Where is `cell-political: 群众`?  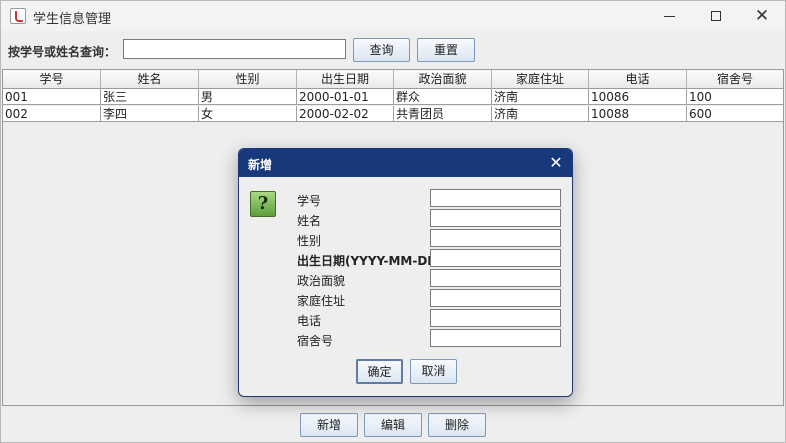 cell-political: 群众 is located at coordinates (443, 97).